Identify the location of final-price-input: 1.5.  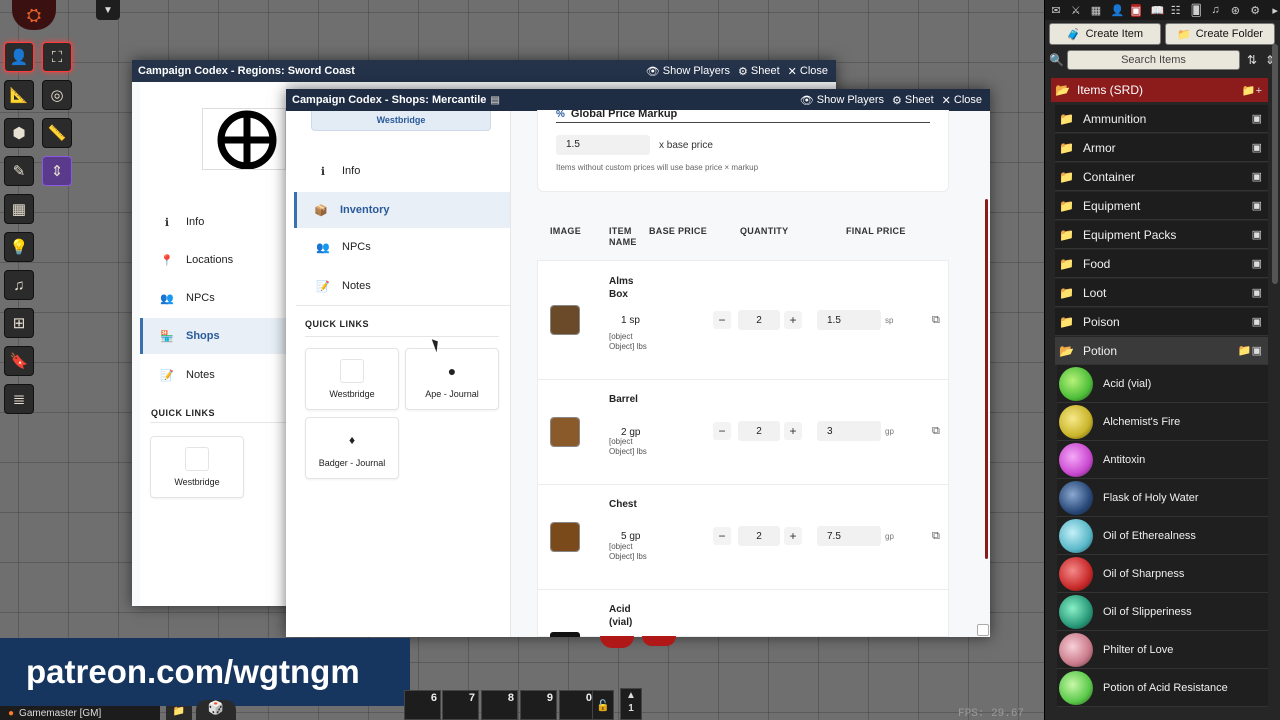
(849, 320).